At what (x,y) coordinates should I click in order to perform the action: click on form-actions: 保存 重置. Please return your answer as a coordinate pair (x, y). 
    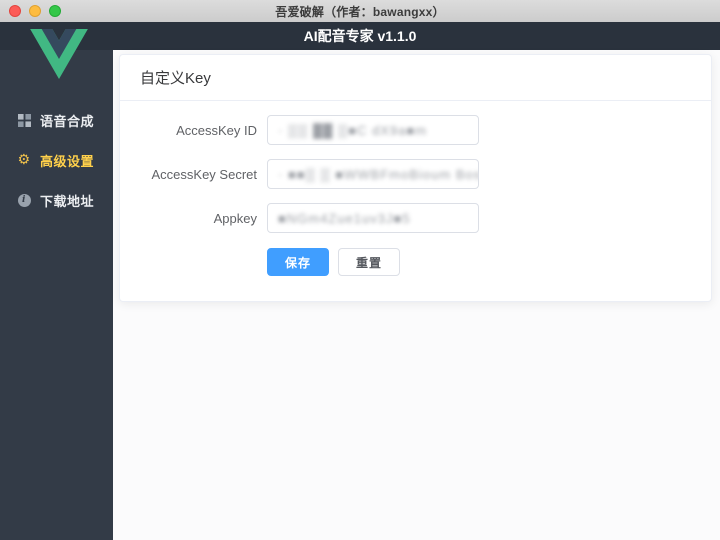
    Looking at the image, I should click on (479, 262).